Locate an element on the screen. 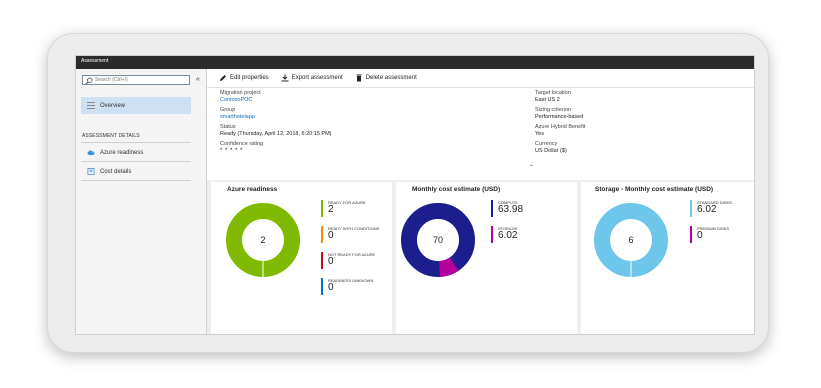 Image resolution: width=821 pixels, height=388 pixels. tile-title: Storage - Monthly cost estimate (USD) is located at coordinates (654, 189).